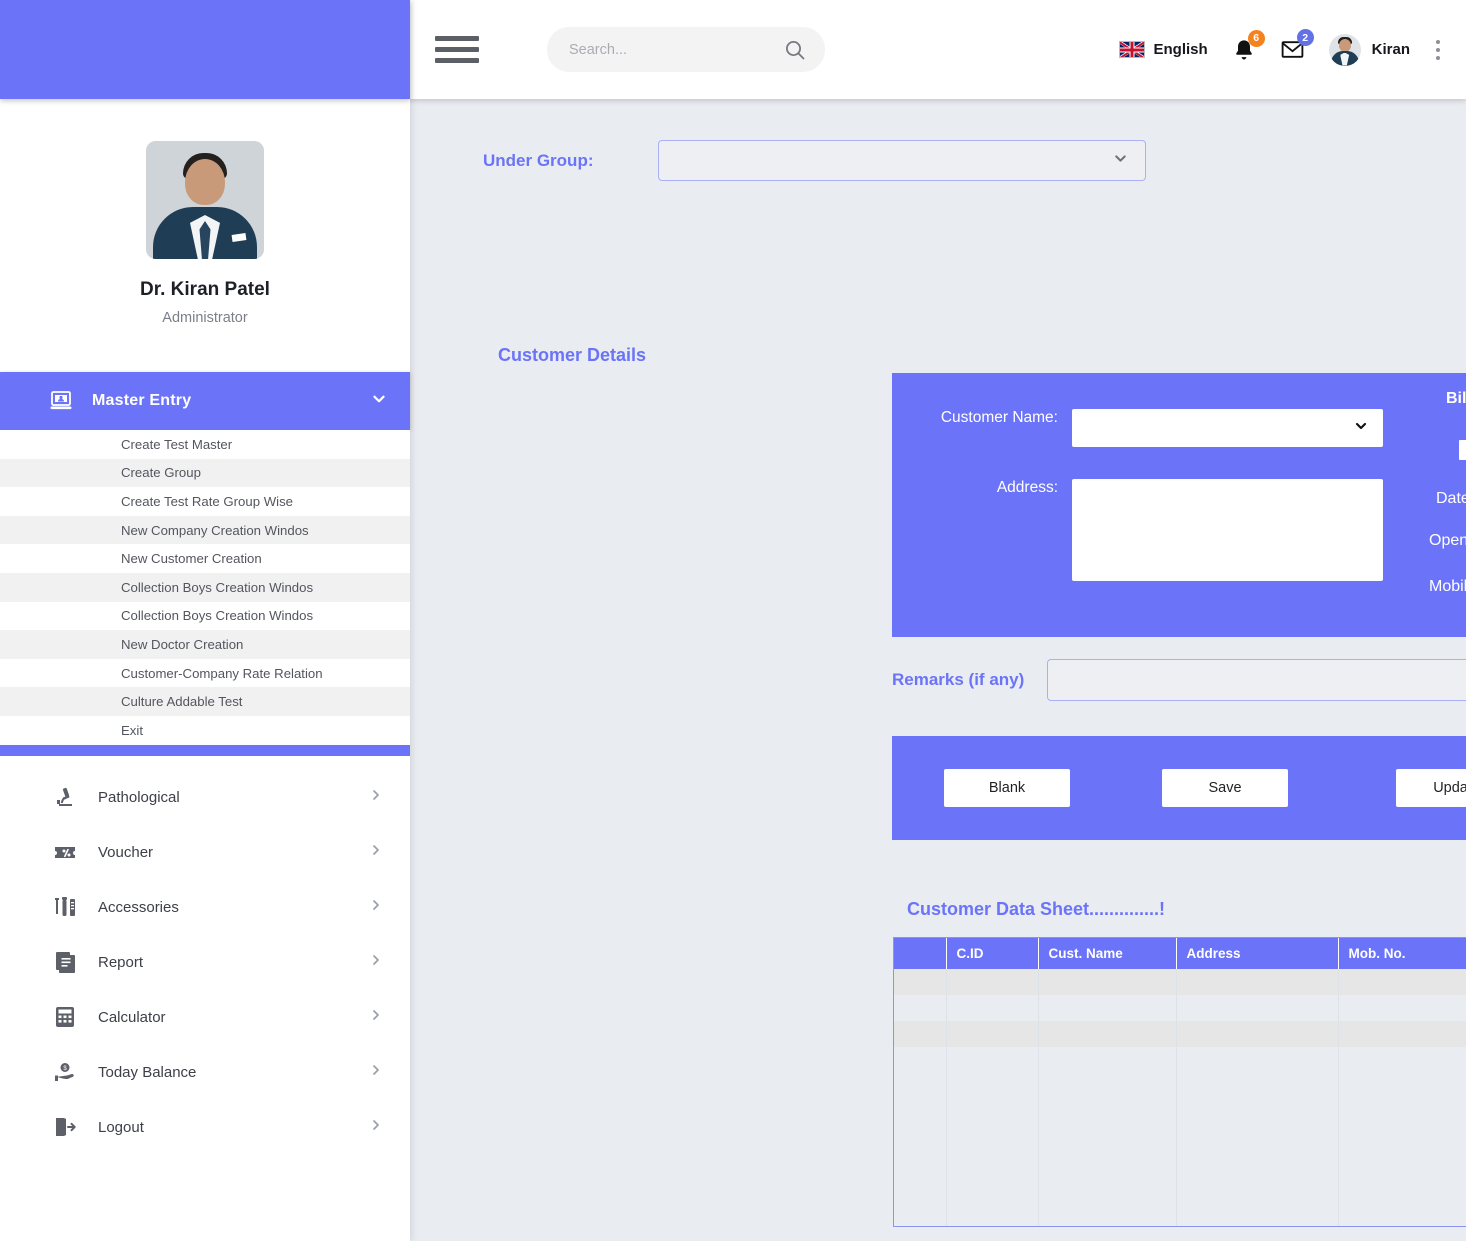  I want to click on table-header-cell: Address, so click(1257, 953).